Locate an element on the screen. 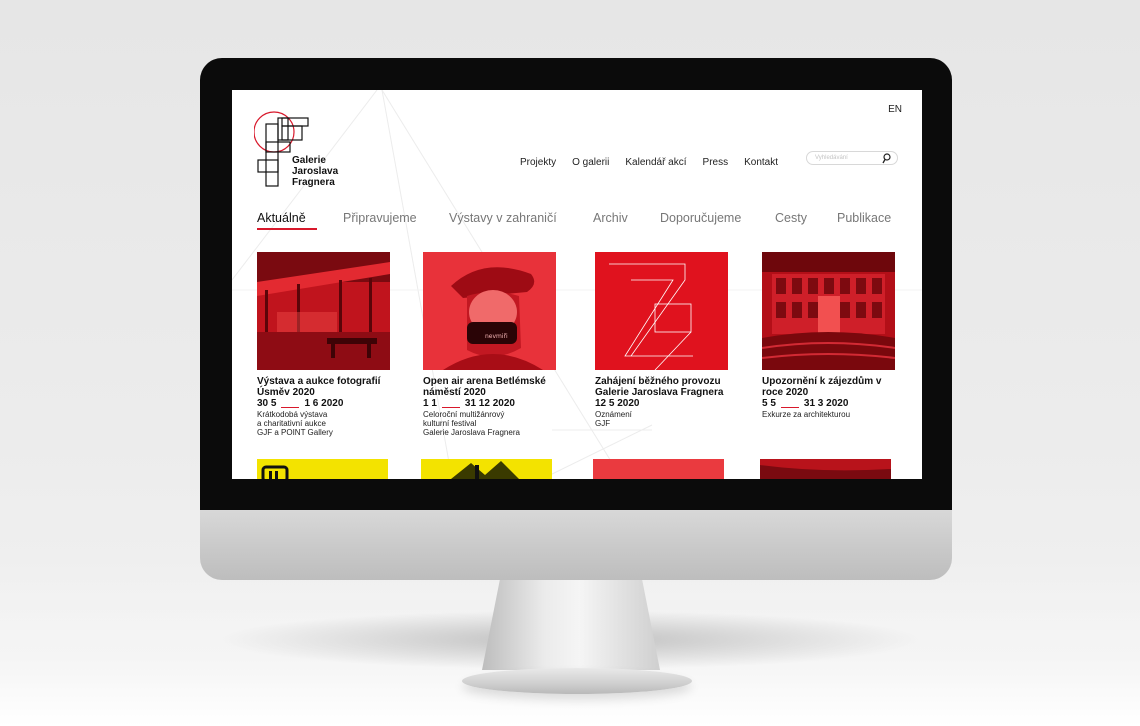  event-card-meta: Oznámení GJF is located at coordinates (661, 419).